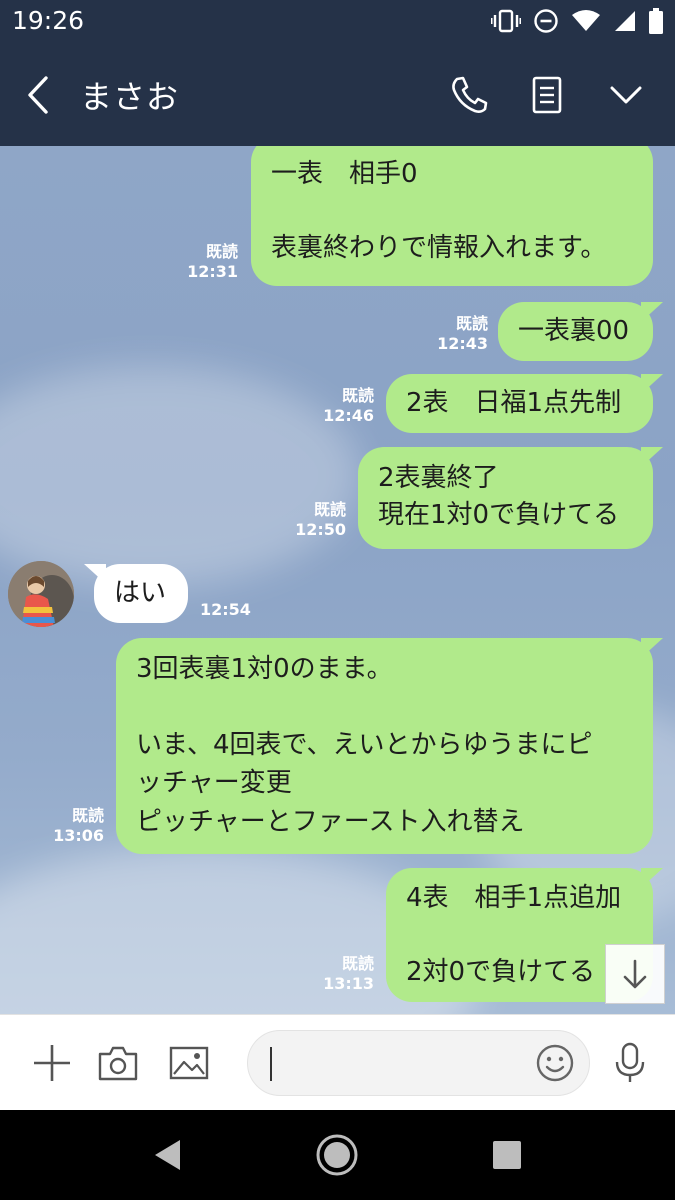  I want to click on camera-icon, so click(118, 1063).